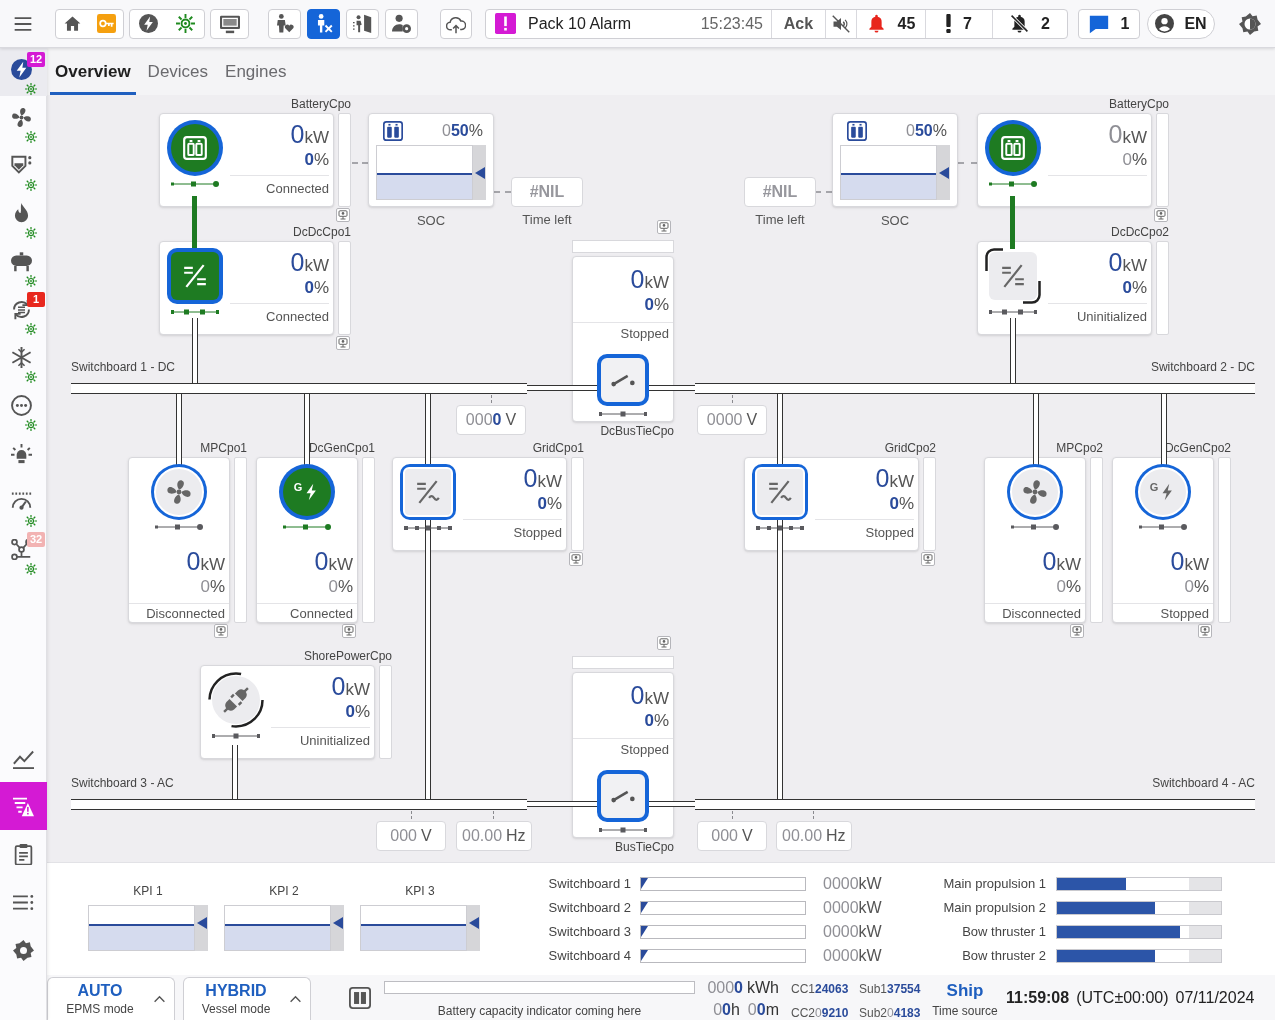  What do you see at coordinates (798, 23) in the screenshot?
I see `ack-button: Ack` at bounding box center [798, 23].